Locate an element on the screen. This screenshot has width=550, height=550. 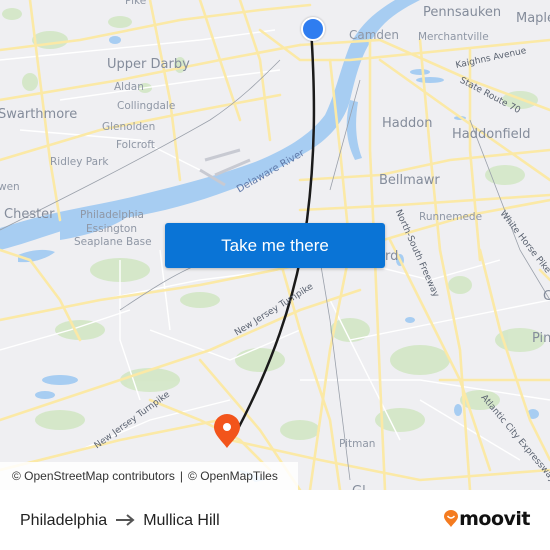
route-summary: Philadelphia Mullica Hill is located at coordinates (120, 520).